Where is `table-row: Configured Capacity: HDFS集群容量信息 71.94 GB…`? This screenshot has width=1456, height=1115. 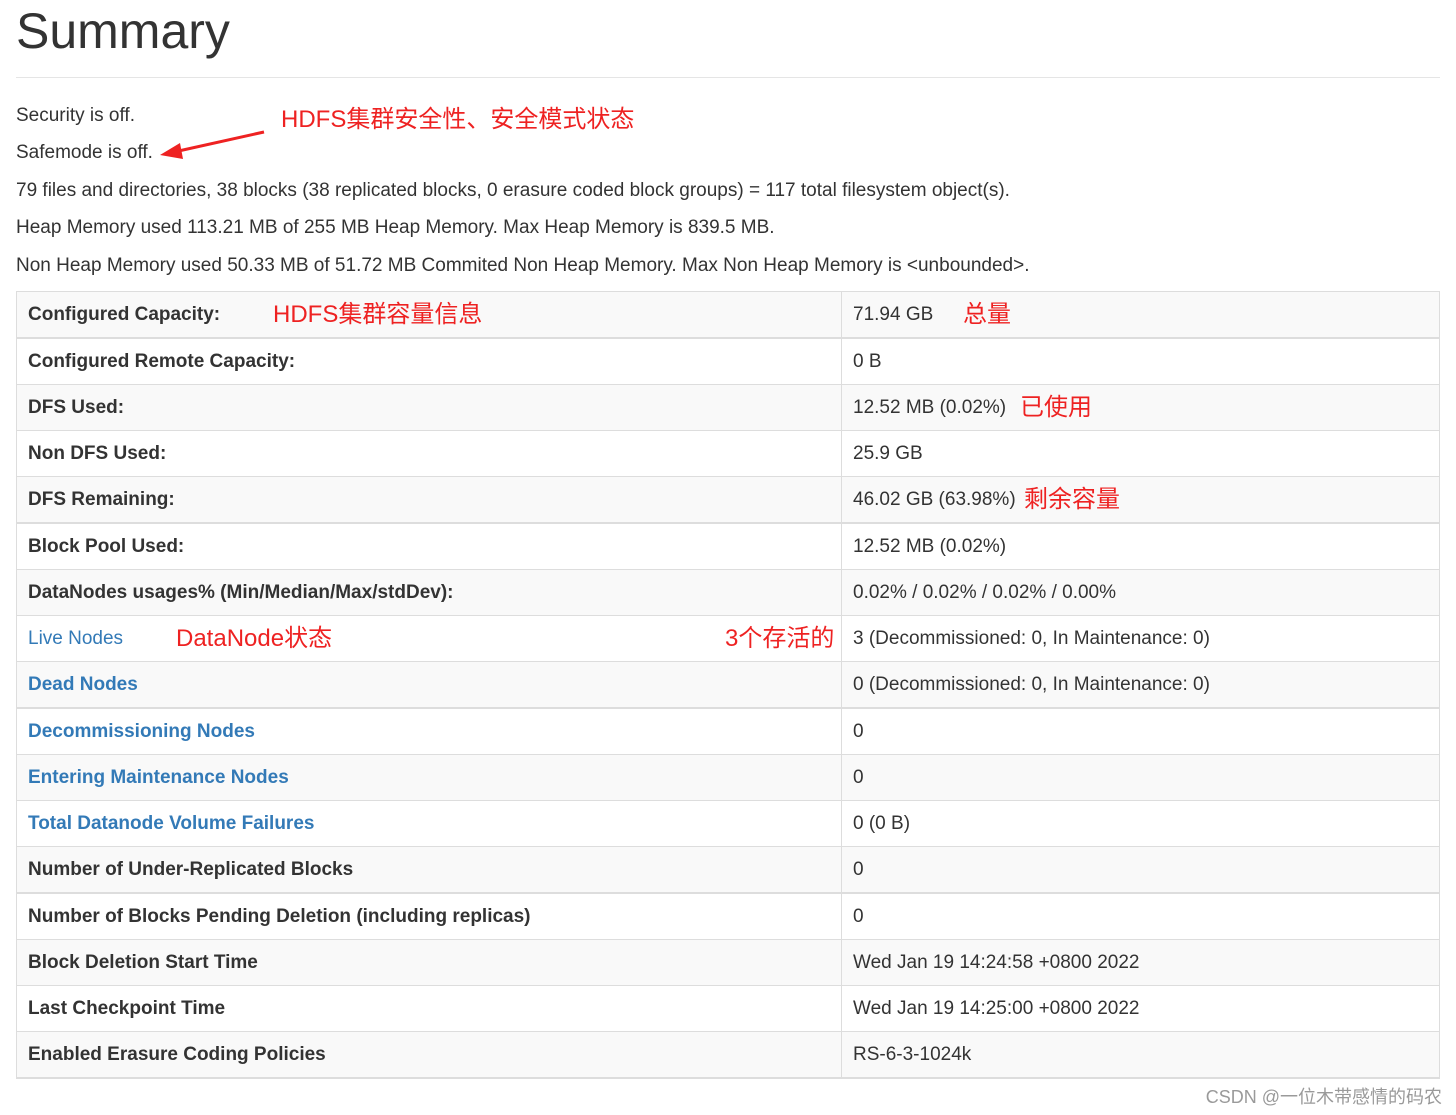
table-row: Configured Capacity: HDFS集群容量信息 71.94 GB… is located at coordinates (728, 315).